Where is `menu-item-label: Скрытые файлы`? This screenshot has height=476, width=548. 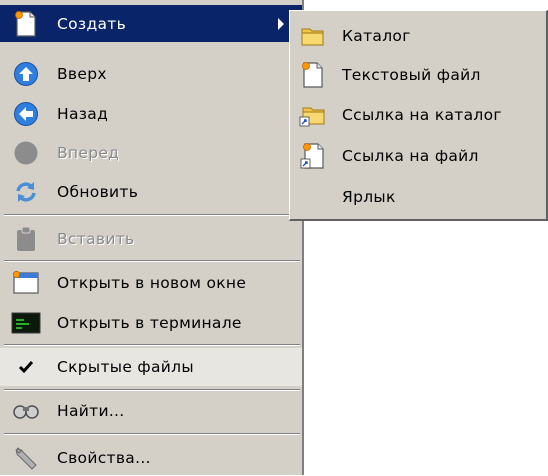
menu-item-label: Скрытые файлы is located at coordinates (125, 367).